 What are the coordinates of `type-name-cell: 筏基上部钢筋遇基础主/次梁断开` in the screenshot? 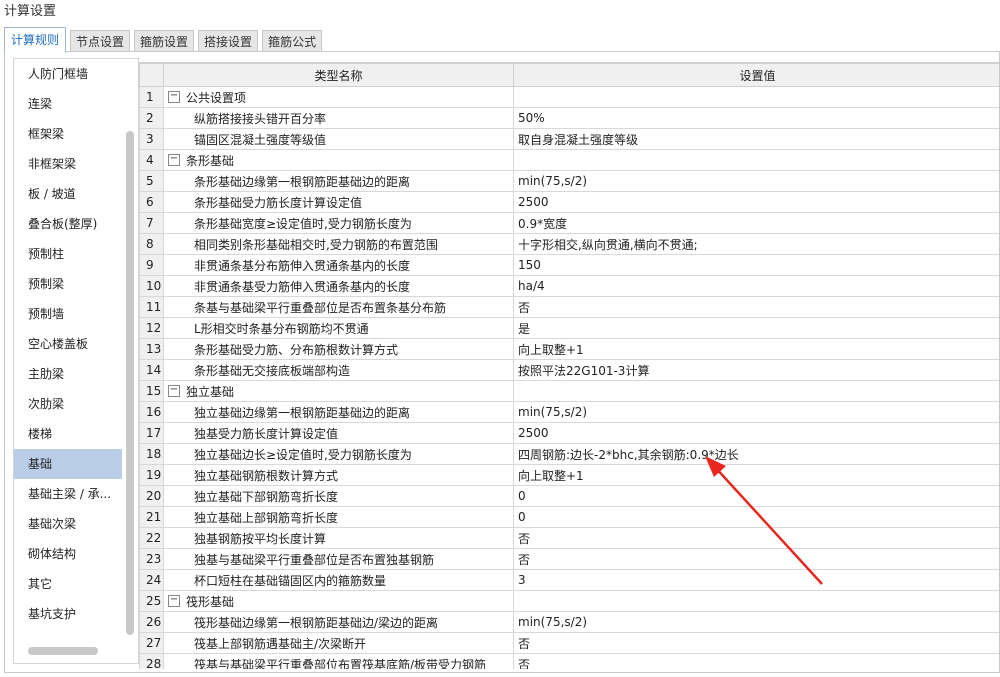 It's located at (338, 643).